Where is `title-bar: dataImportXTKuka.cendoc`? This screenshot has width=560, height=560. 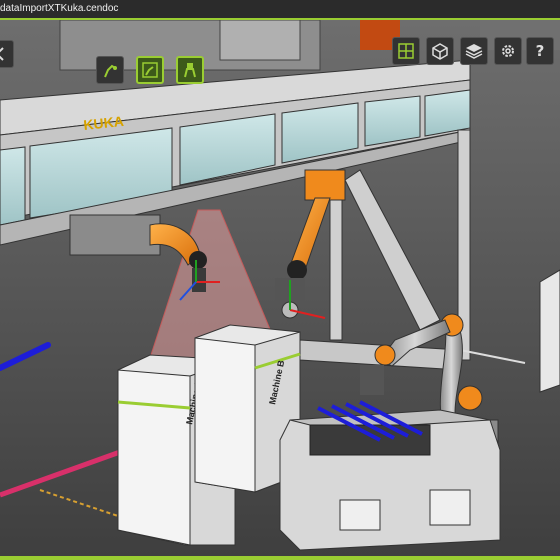
title-bar: dataImportXTKuka.cendoc is located at coordinates (280, 10).